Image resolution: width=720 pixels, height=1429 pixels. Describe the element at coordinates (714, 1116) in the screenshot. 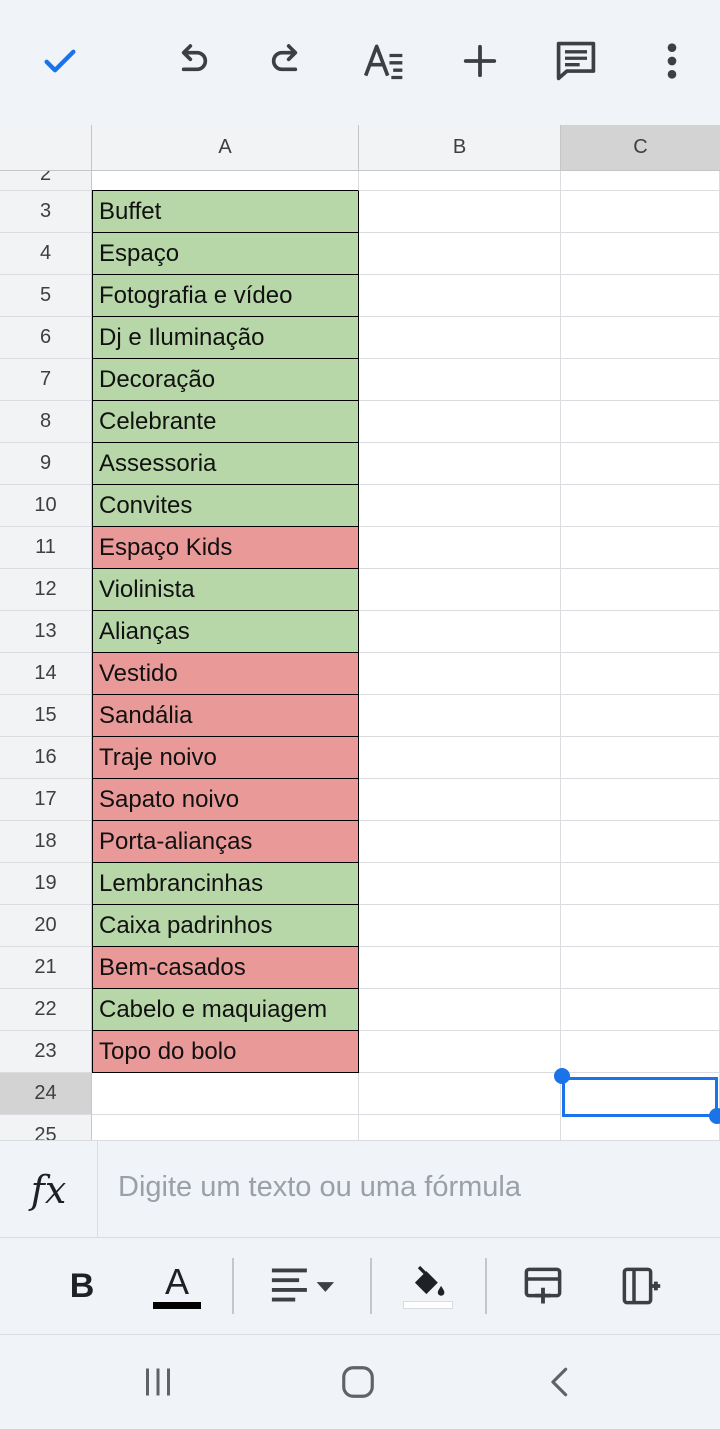

I see `selection-handle-bottom` at that location.